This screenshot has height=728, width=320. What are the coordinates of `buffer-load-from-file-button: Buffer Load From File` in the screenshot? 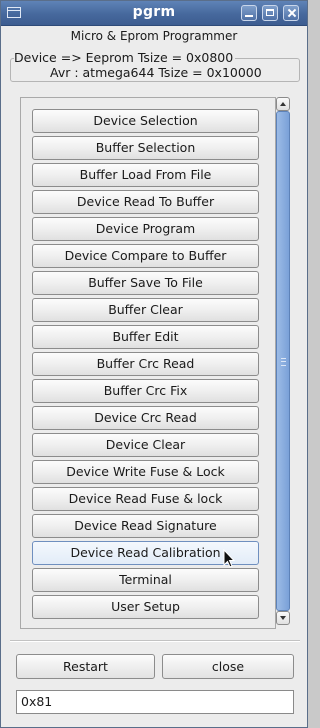 It's located at (145, 175).